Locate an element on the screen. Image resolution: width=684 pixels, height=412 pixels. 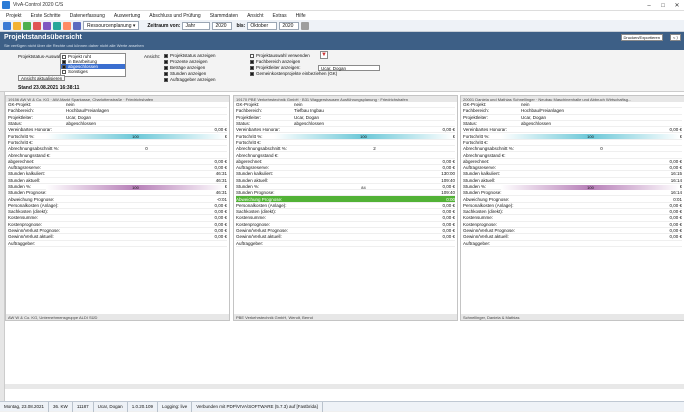
menu-datenerfassung: Datenerfassung is located at coordinates (87, 16).